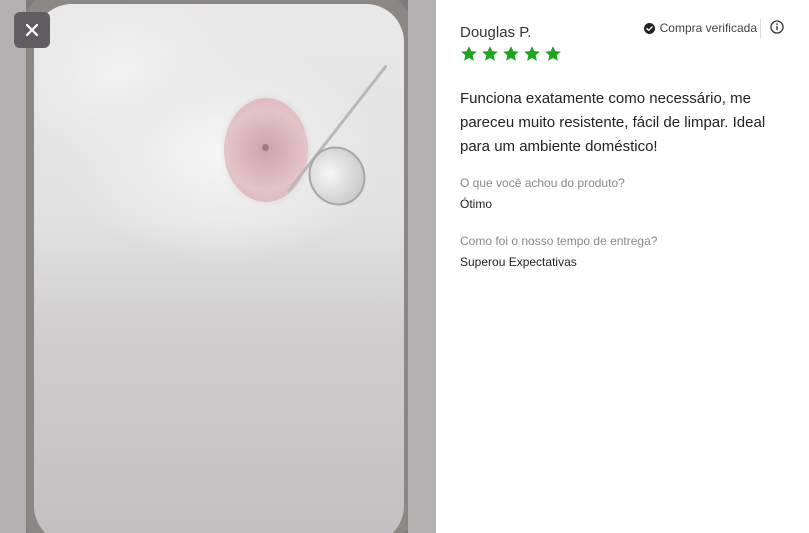  I want to click on close-button, so click(32, 30).